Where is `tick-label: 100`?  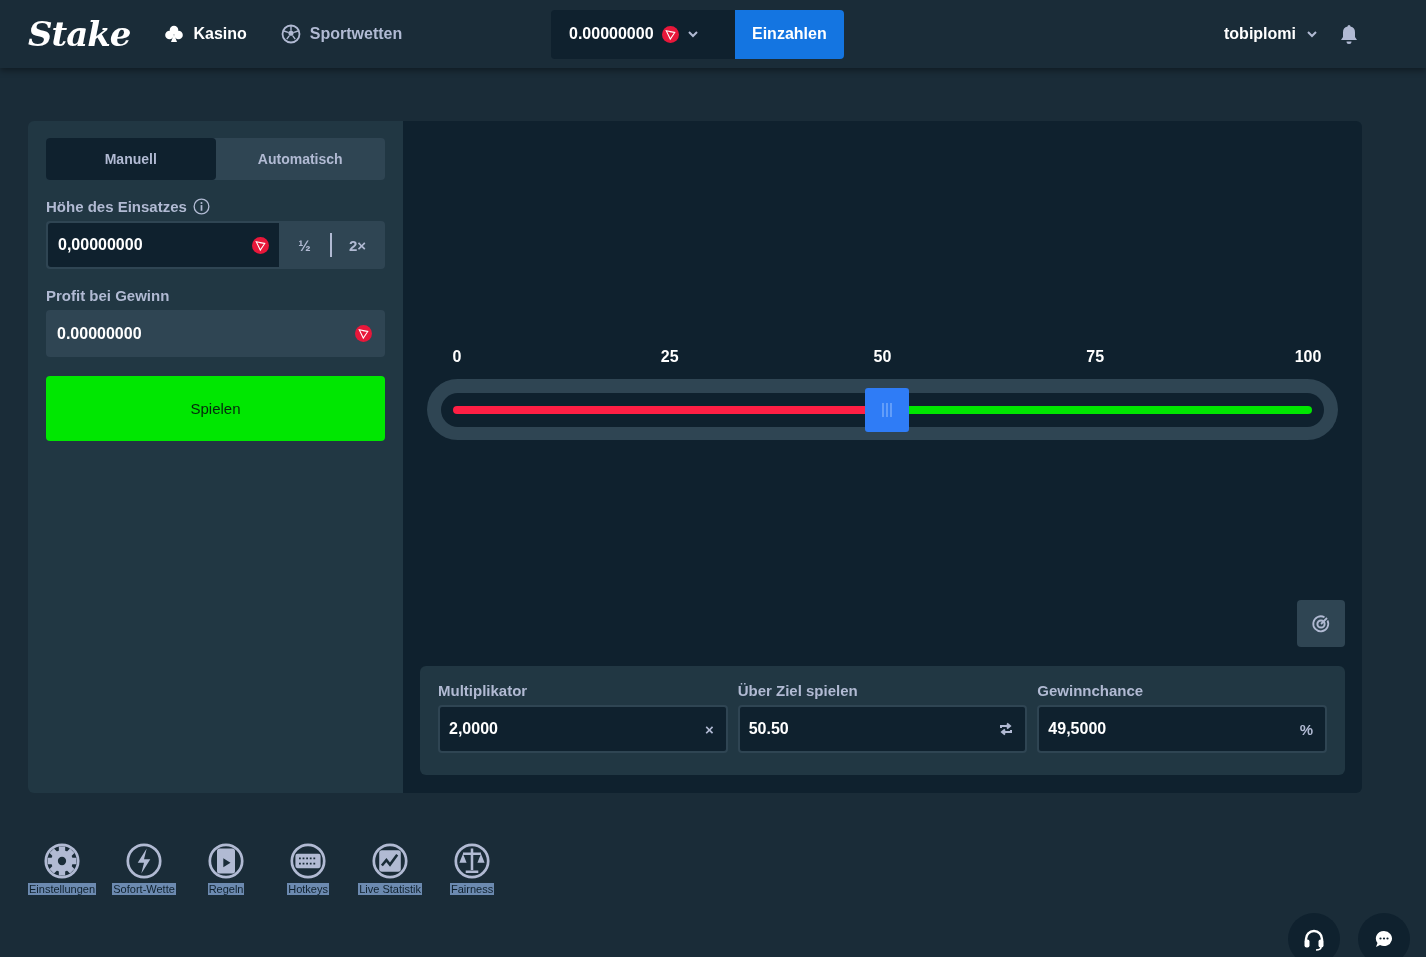 tick-label: 100 is located at coordinates (1308, 357).